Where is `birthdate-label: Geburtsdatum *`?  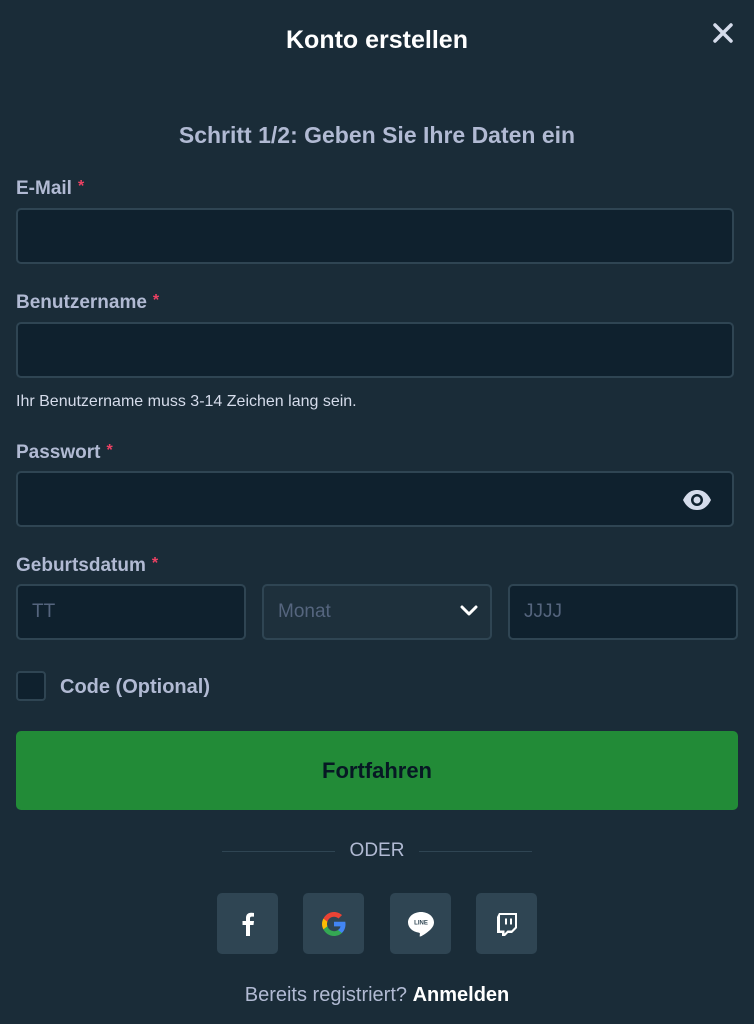 birthdate-label: Geburtsdatum * is located at coordinates (87, 565).